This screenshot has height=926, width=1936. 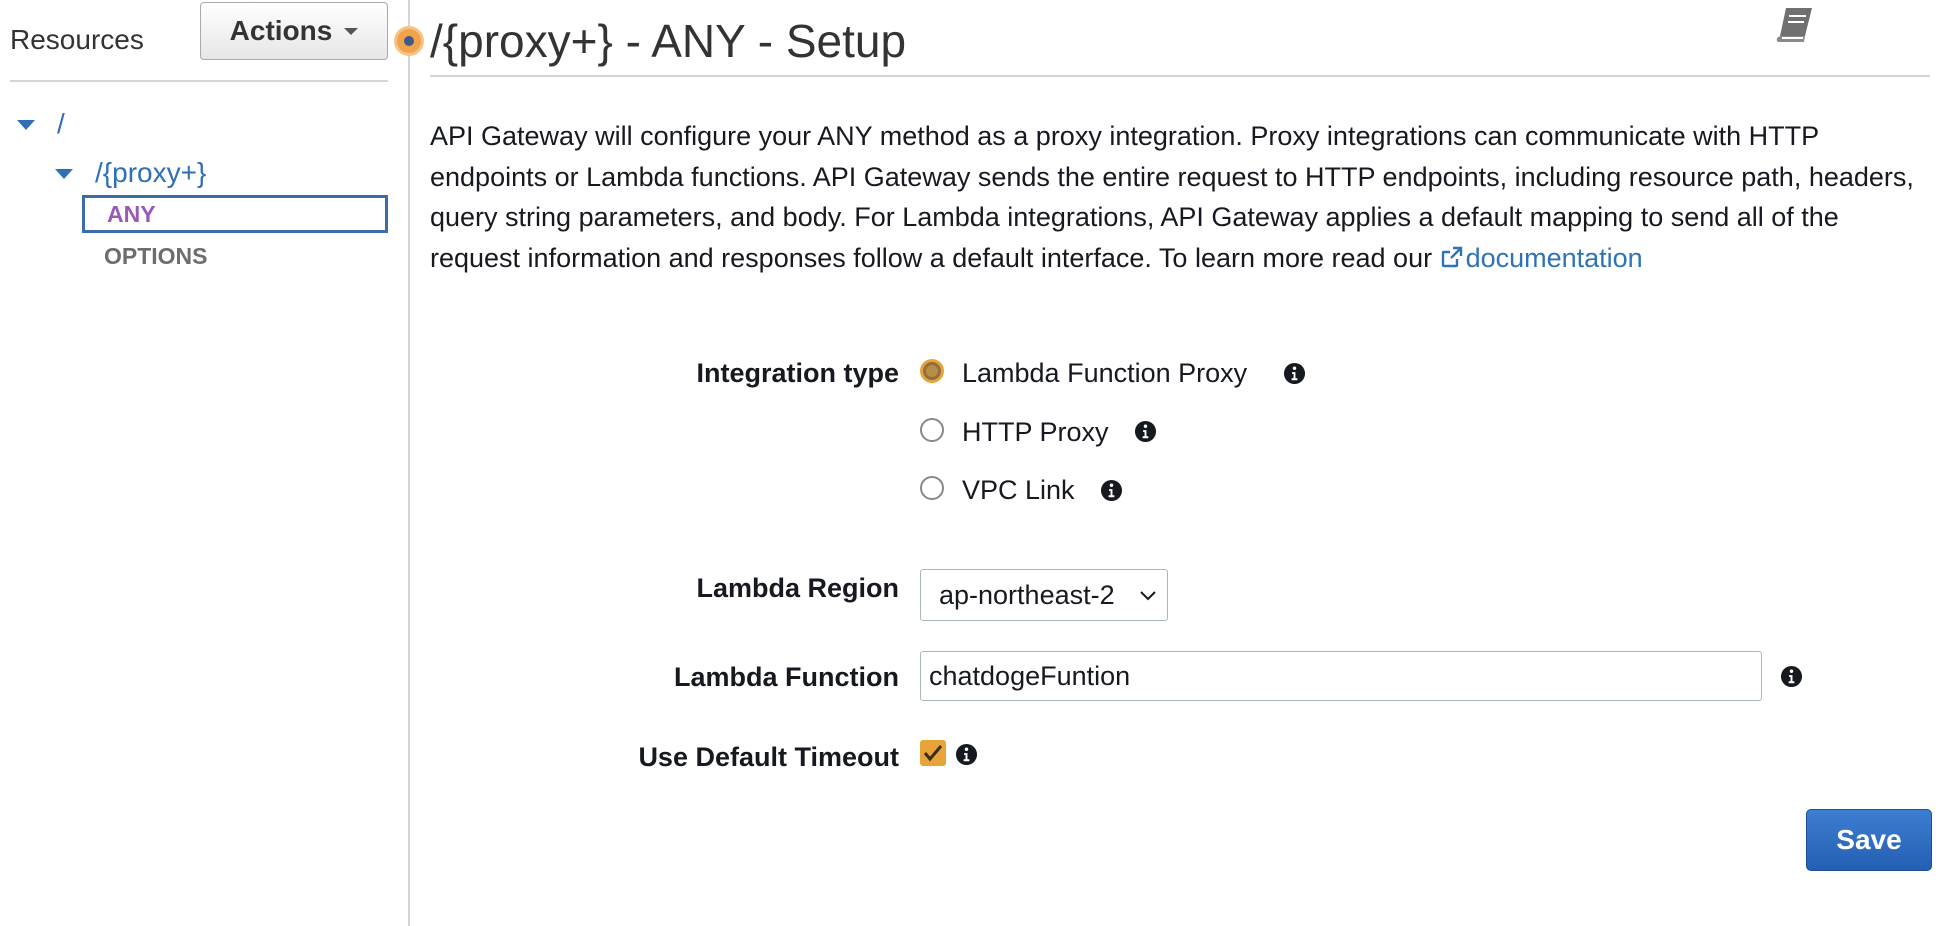 I want to click on lambda-region-select: ap-northeast-2, so click(x=1044, y=595).